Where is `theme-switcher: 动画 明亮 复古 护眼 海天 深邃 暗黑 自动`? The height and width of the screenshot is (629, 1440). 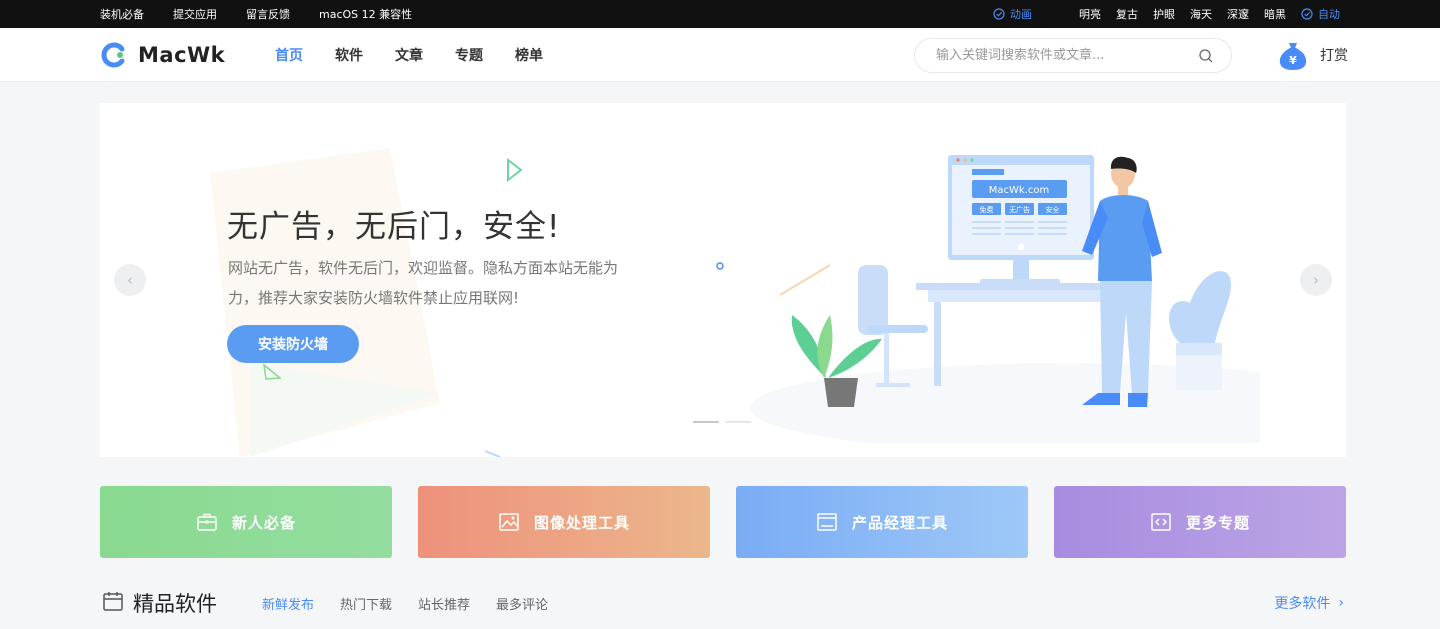
theme-switcher: 动画 明亮 复古 护眼 海天 深邃 暗黑 自动 is located at coordinates (1159, 14).